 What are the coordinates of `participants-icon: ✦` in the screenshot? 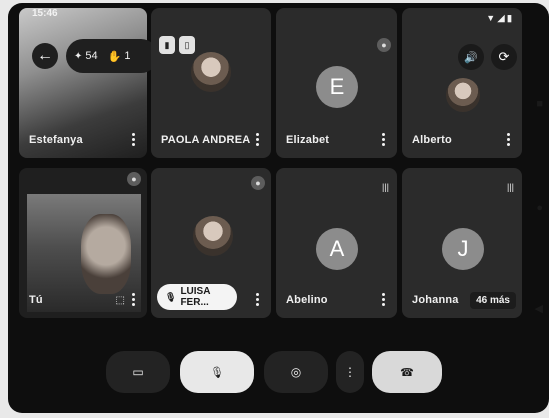 It's located at (78, 56).